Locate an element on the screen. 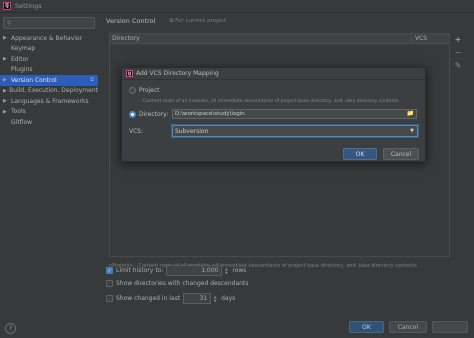 Image resolution: width=474 pixels, height=338 pixels. vcs-dropdown: Subversion ▼ is located at coordinates (295, 131).